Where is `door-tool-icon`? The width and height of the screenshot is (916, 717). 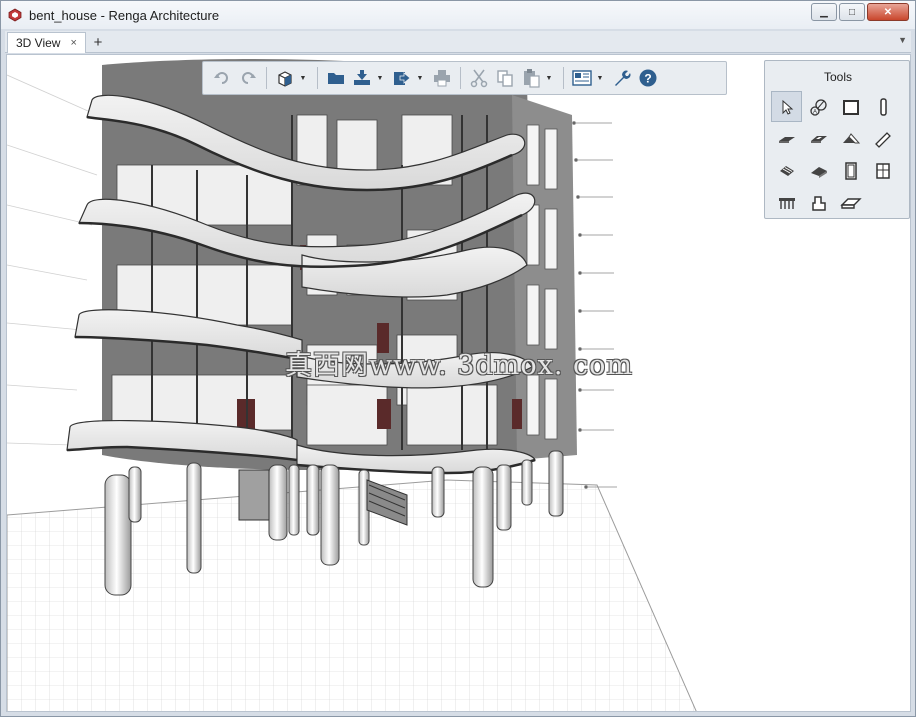
door-tool-icon is located at coordinates (850, 170).